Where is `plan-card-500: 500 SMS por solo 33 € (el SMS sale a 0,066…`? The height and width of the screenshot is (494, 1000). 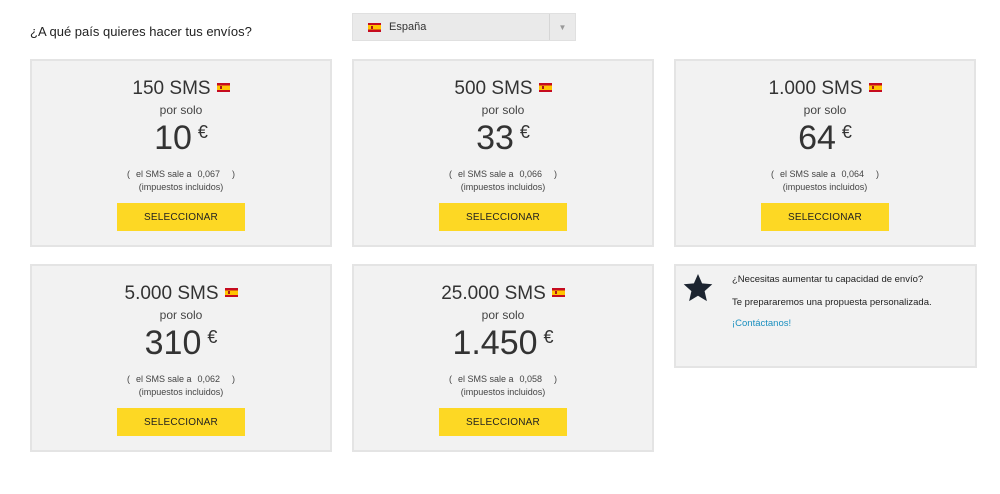
plan-card-500: 500 SMS por solo 33 € (el SMS sale a 0,066… is located at coordinates (503, 153).